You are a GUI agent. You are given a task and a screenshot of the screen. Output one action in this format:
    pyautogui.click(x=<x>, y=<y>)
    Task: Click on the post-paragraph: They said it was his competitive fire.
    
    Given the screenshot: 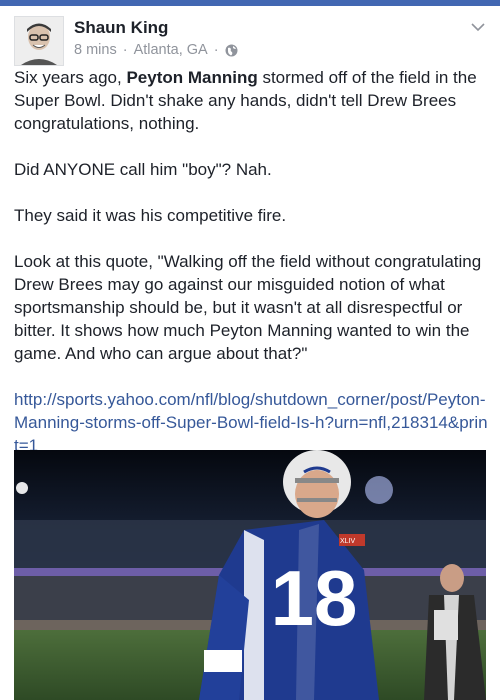 What is the action you would take?
    pyautogui.click(x=150, y=215)
    